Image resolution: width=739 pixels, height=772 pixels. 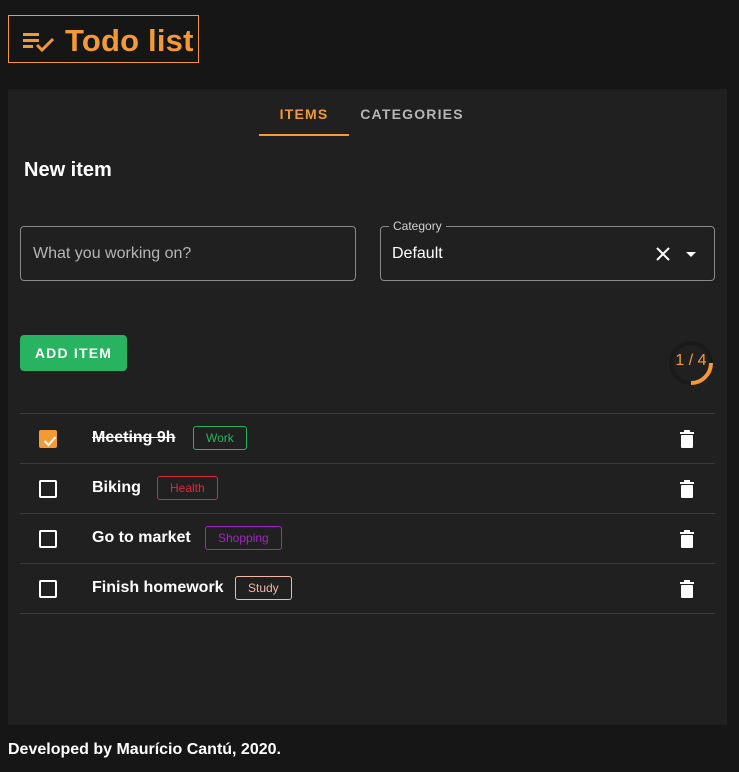 What do you see at coordinates (304, 113) in the screenshot?
I see `tab-items: ITEMS` at bounding box center [304, 113].